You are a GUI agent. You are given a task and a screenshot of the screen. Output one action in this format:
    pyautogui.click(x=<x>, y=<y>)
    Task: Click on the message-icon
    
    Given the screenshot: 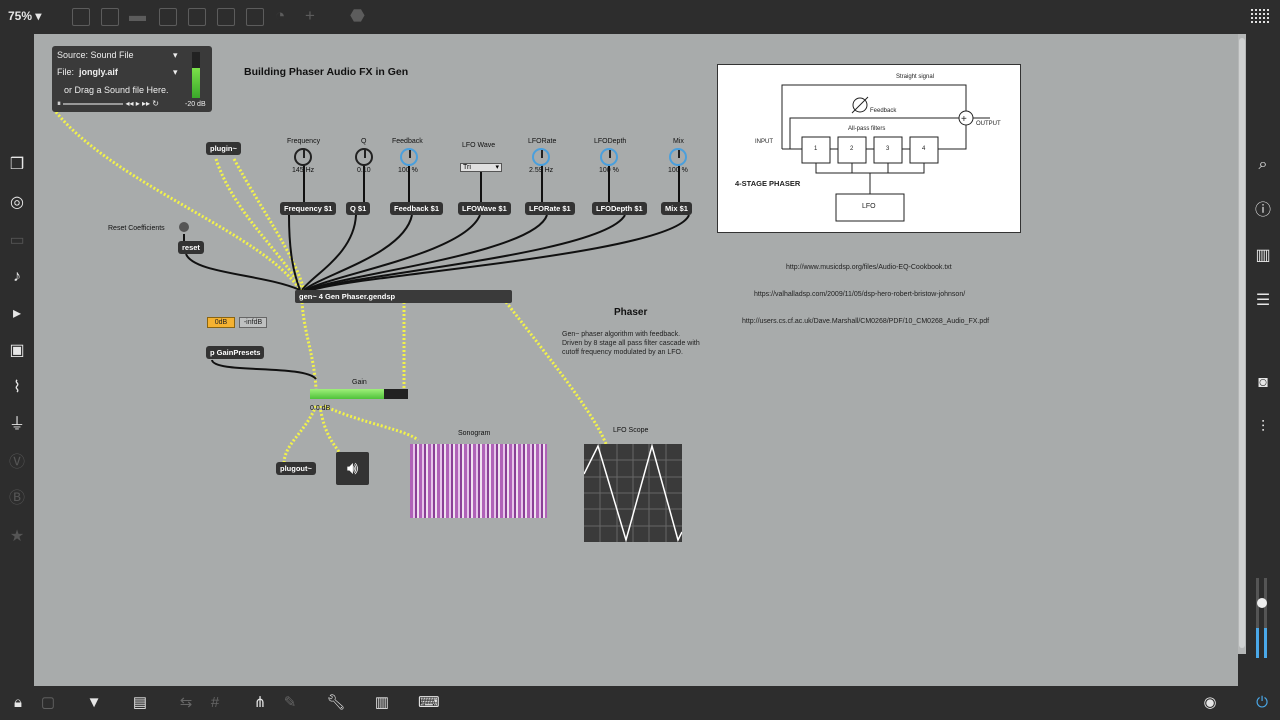 What is the action you would take?
    pyautogui.click(x=110, y=17)
    